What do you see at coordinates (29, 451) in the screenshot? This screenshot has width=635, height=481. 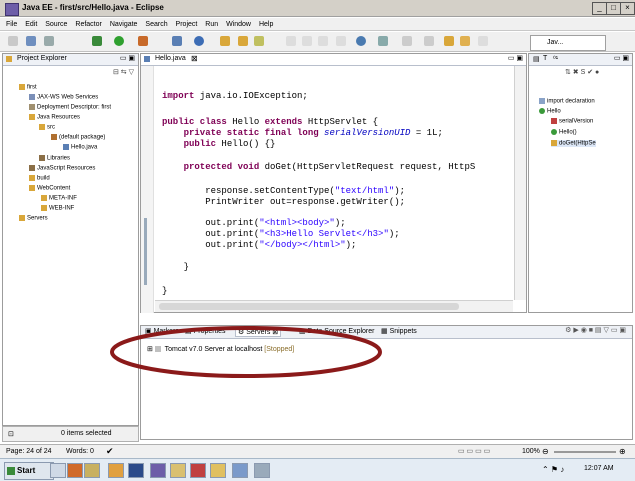 I see `page-status: Page: 24 of 24` at bounding box center [29, 451].